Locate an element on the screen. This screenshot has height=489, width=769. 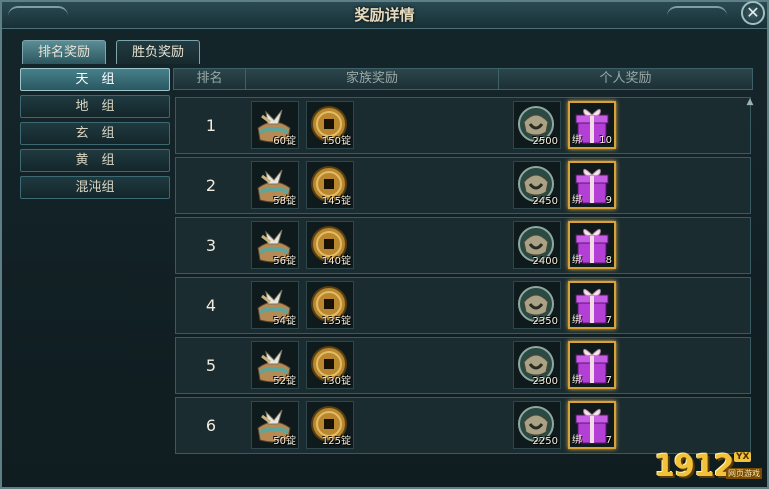
item-quantity: 8 is located at coordinates (608, 260).